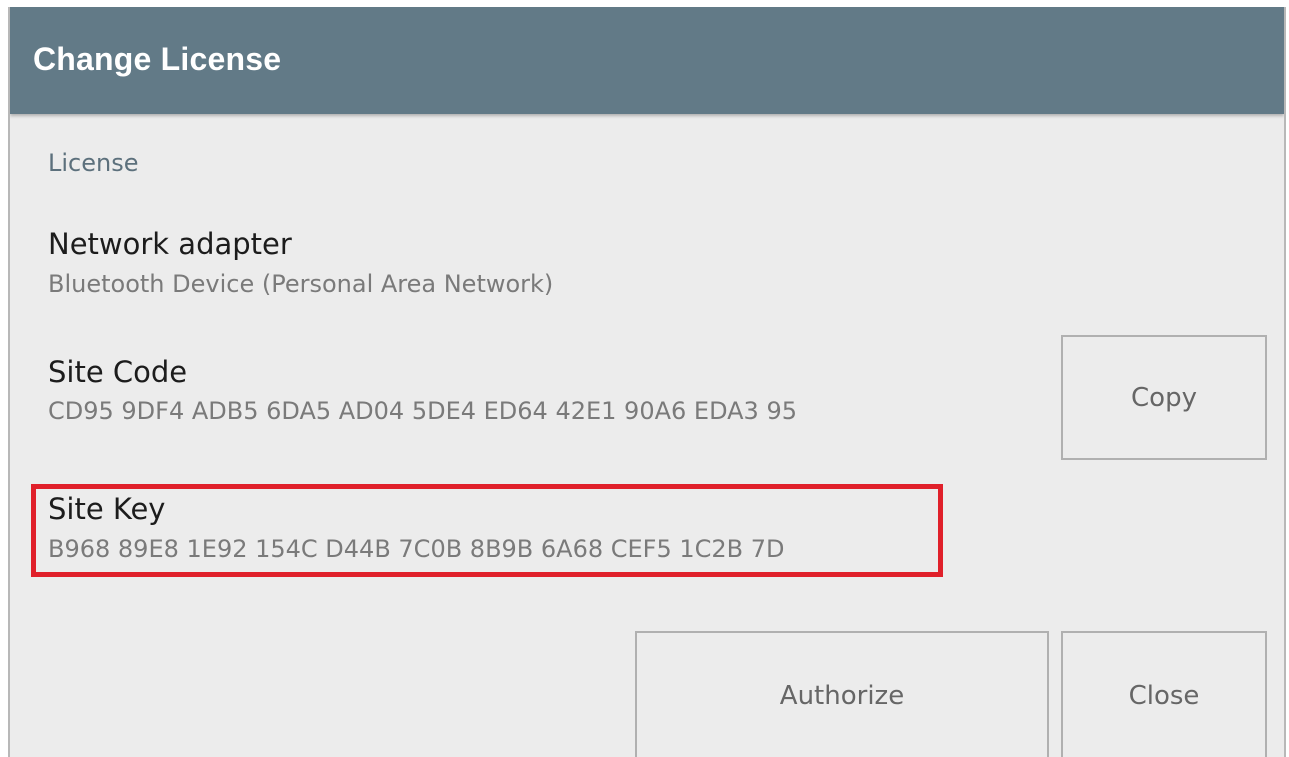  What do you see at coordinates (118, 372) in the screenshot?
I see `site-code-label: Site Code` at bounding box center [118, 372].